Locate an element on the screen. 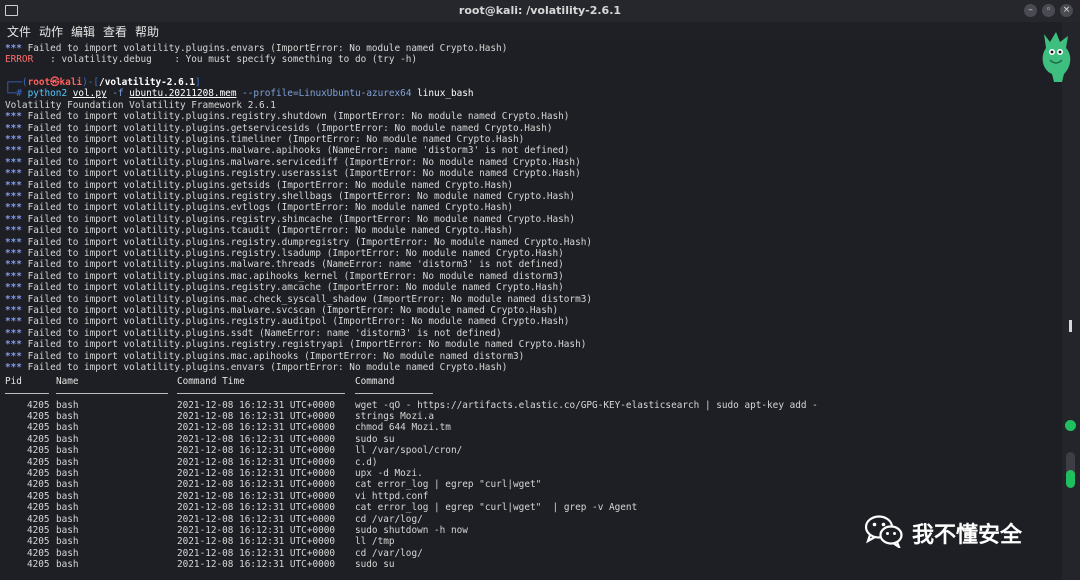 The image size is (1080, 580). header-command-time: Command Time is located at coordinates (211, 381).